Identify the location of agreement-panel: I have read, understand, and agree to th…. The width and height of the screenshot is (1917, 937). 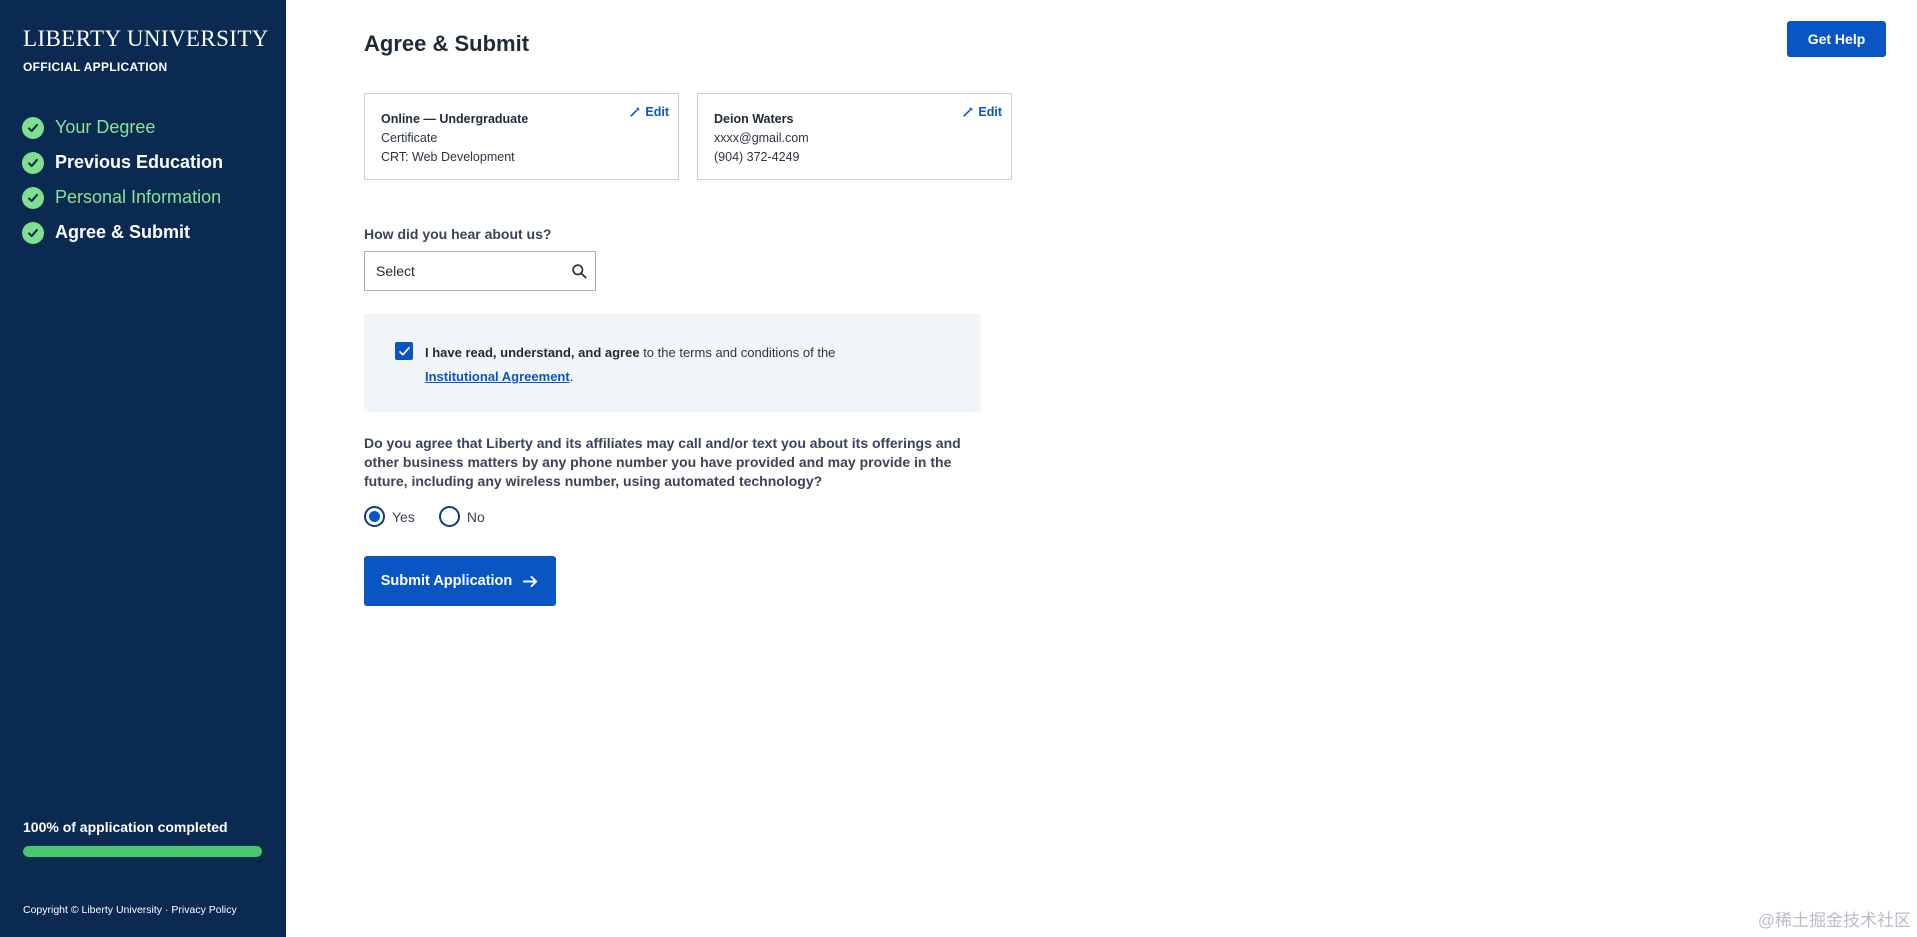
(672, 363).